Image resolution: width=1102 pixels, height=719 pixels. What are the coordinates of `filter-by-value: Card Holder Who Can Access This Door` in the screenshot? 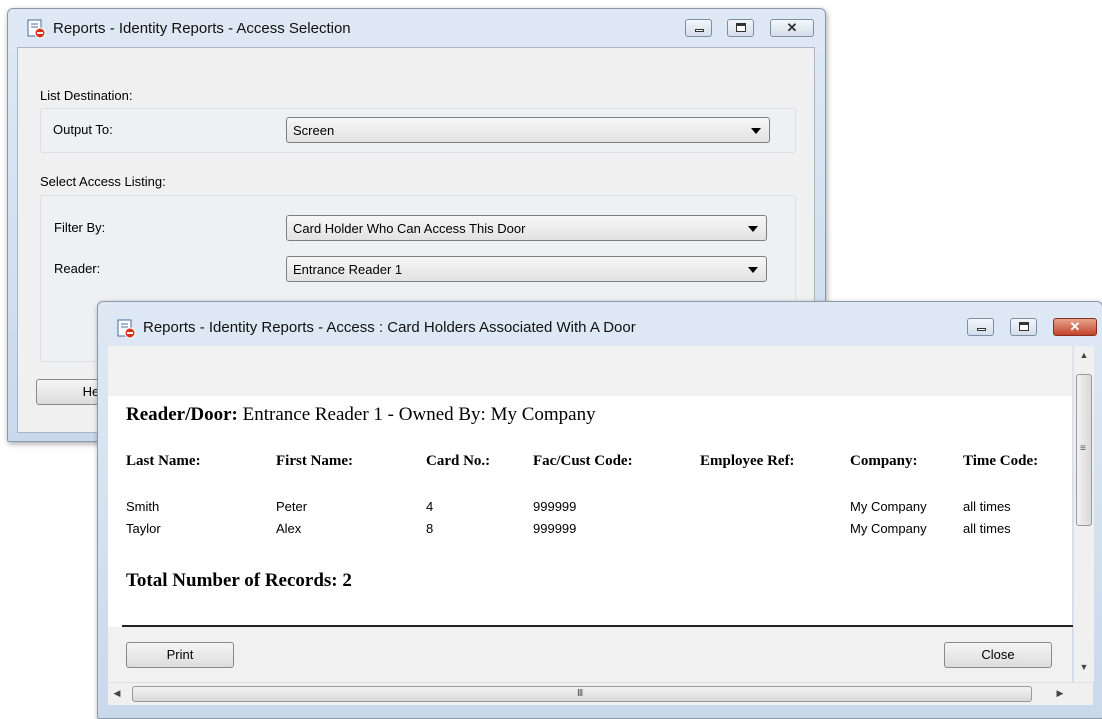 It's located at (409, 228).